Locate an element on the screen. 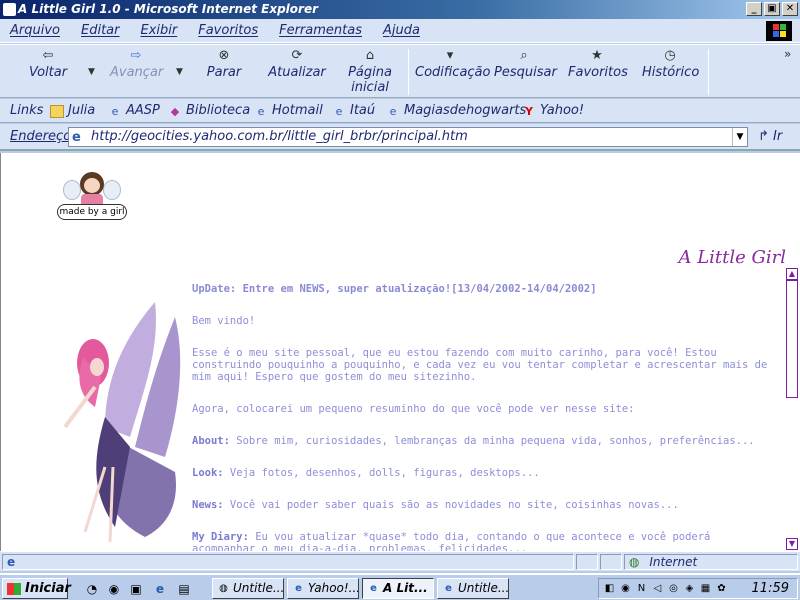  search-icon: ⌕ is located at coordinates (524, 55).